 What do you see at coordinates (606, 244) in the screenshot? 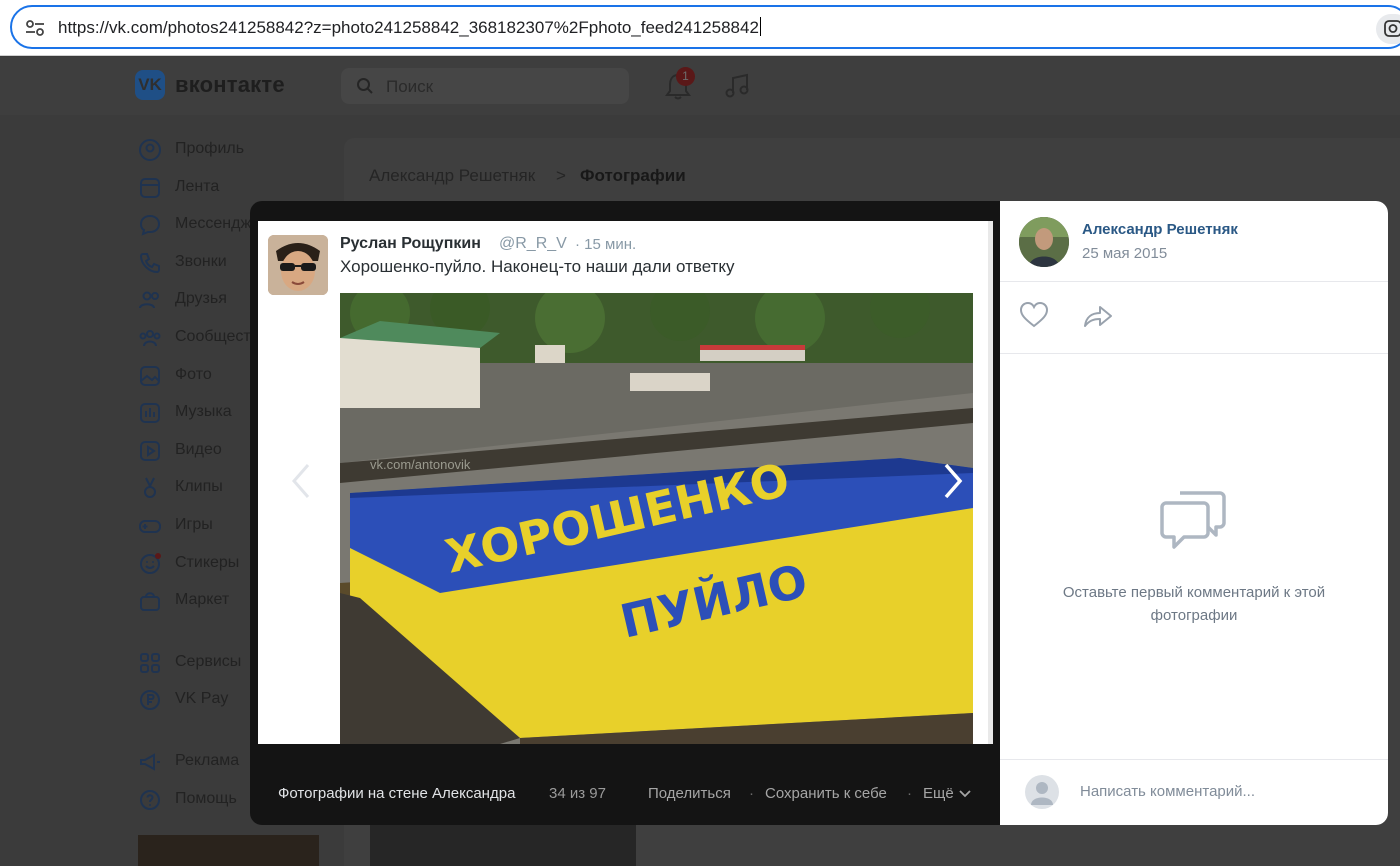
I see `tweet-time: · 15 мин.` at bounding box center [606, 244].